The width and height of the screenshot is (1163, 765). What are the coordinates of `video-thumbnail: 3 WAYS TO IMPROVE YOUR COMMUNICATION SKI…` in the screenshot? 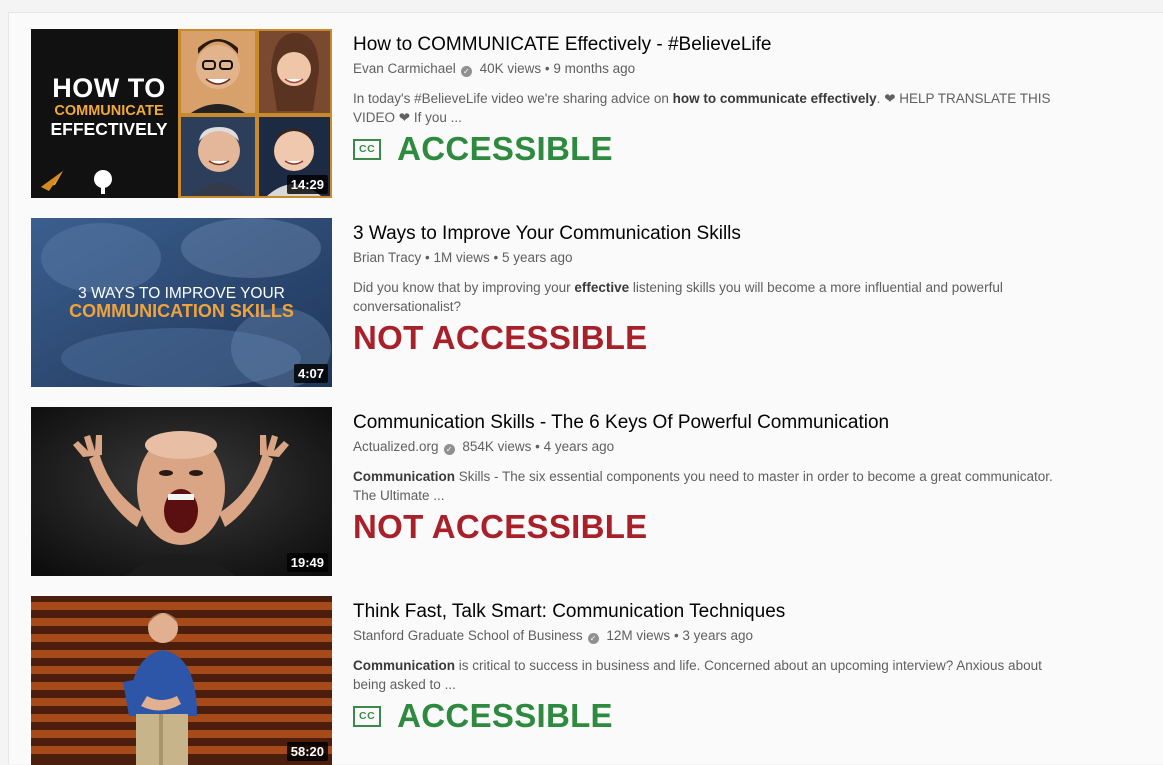 It's located at (181, 302).